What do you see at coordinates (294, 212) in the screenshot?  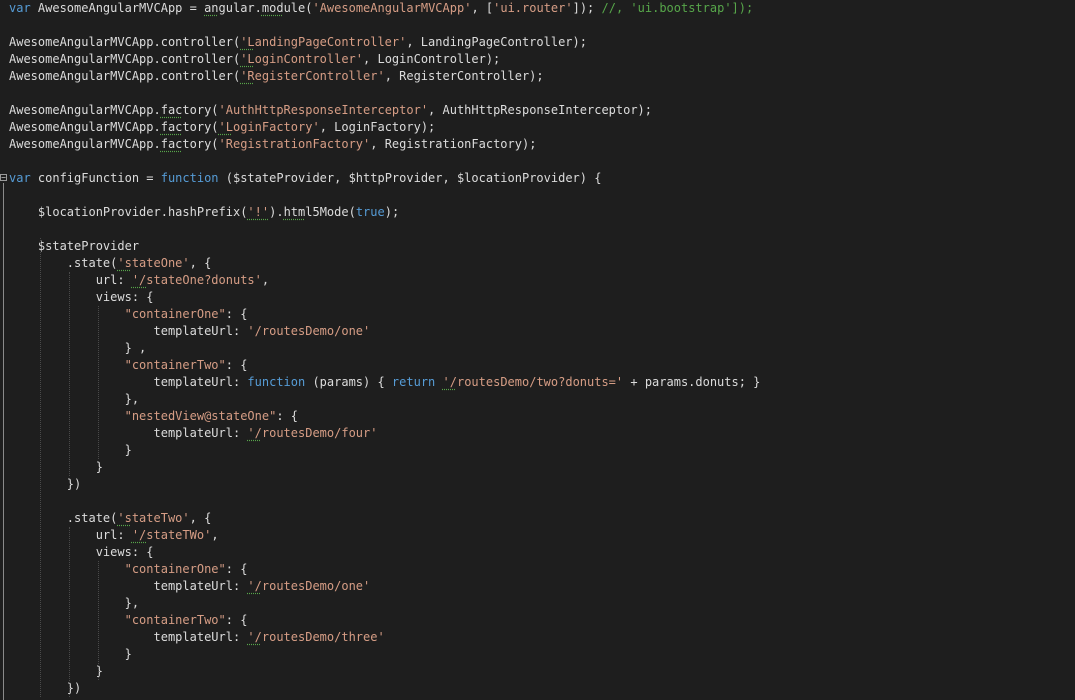 I see `code-text: htm` at bounding box center [294, 212].